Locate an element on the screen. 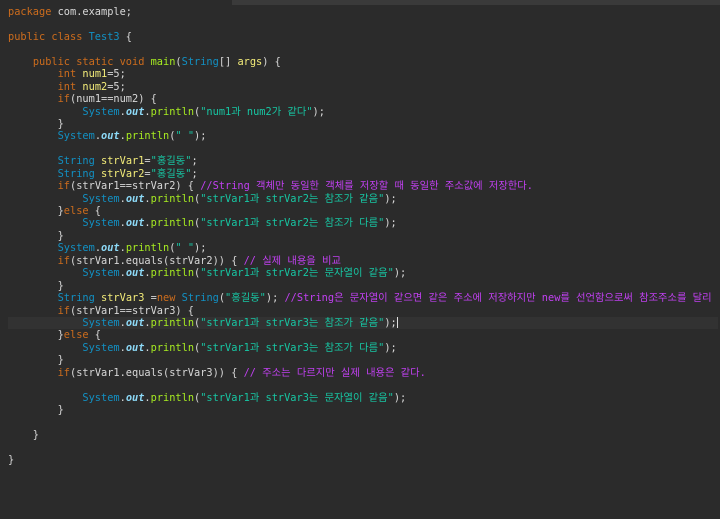  code-token: // 주소는 다르지만 실제 내용은 같다. is located at coordinates (334, 372).